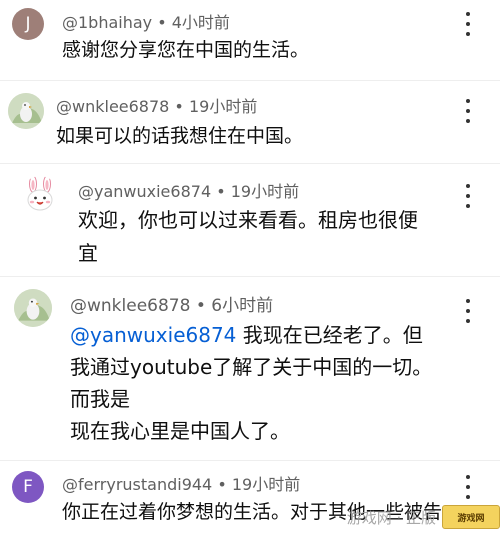  I want to click on comment-line: 宜, so click(88, 253).